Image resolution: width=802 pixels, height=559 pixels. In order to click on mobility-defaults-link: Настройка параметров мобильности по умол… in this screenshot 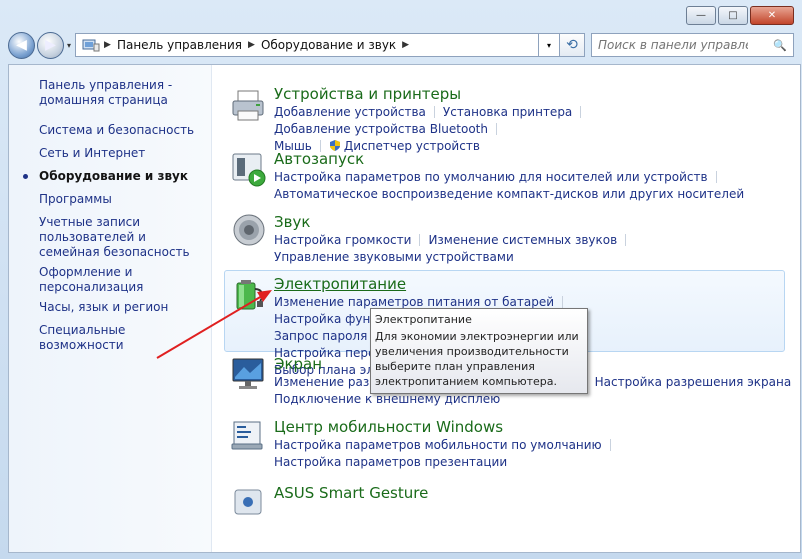, I will do `click(438, 445)`.